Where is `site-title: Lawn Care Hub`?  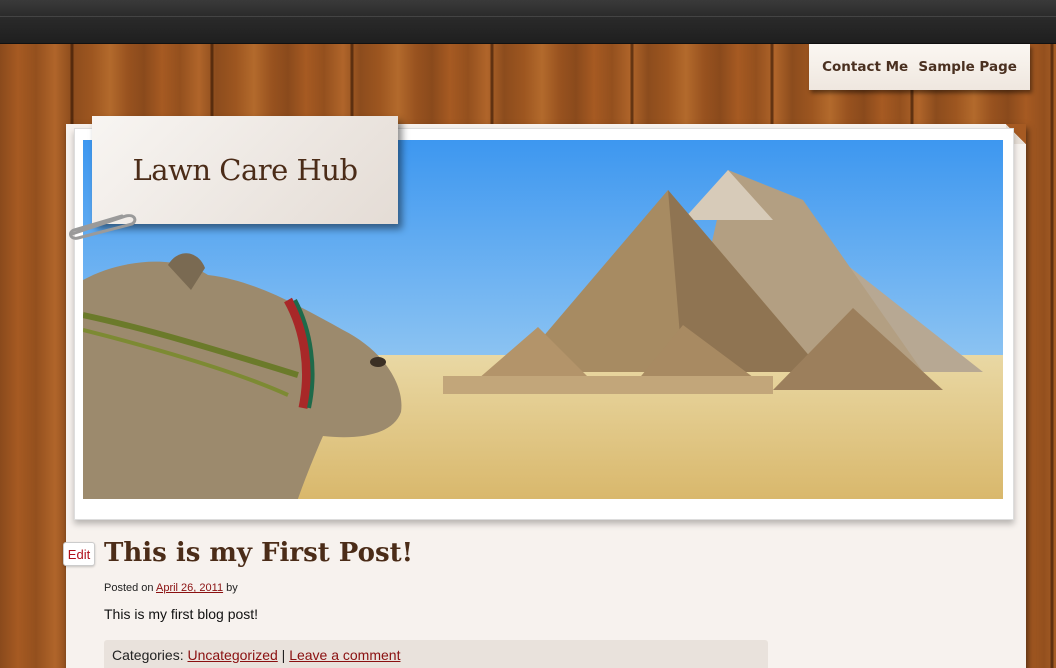 site-title: Lawn Care Hub is located at coordinates (245, 170).